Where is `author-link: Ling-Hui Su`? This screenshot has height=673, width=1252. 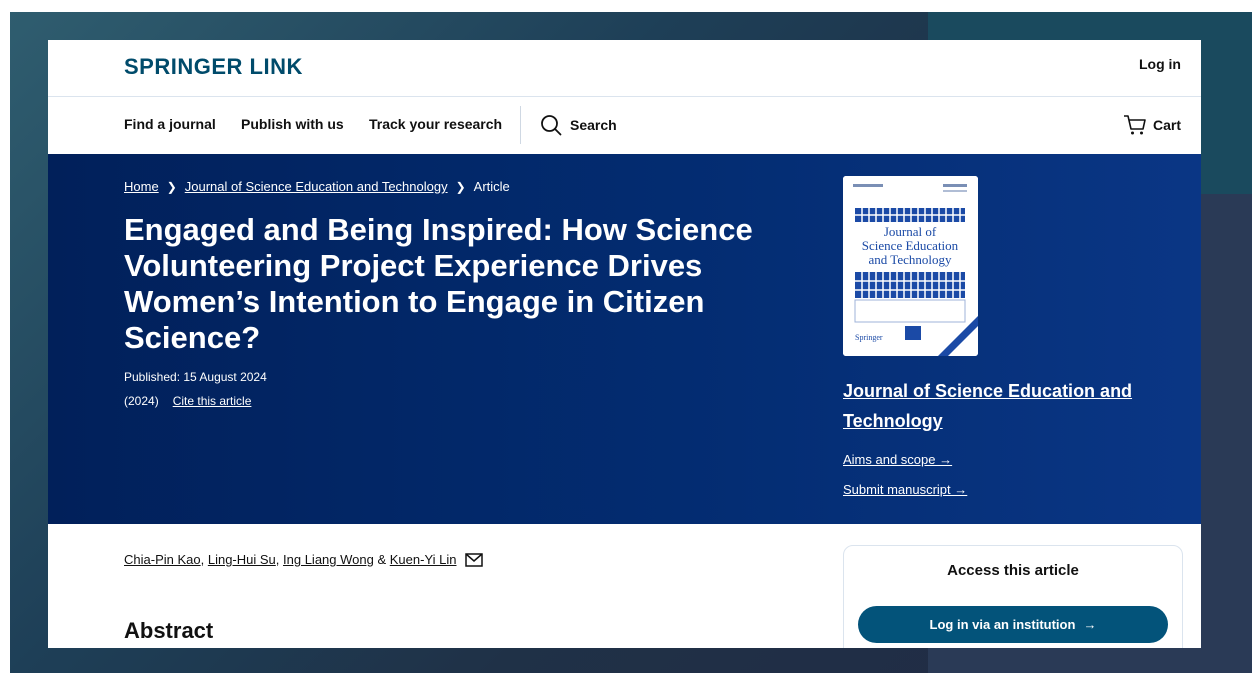 author-link: Ling-Hui Su is located at coordinates (242, 559).